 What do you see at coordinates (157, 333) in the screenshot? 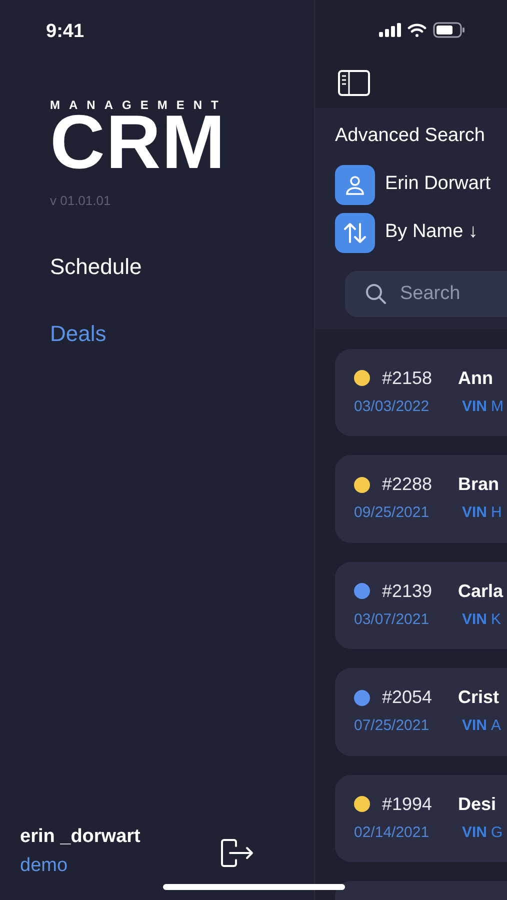
I see `nav-item: Deals` at bounding box center [157, 333].